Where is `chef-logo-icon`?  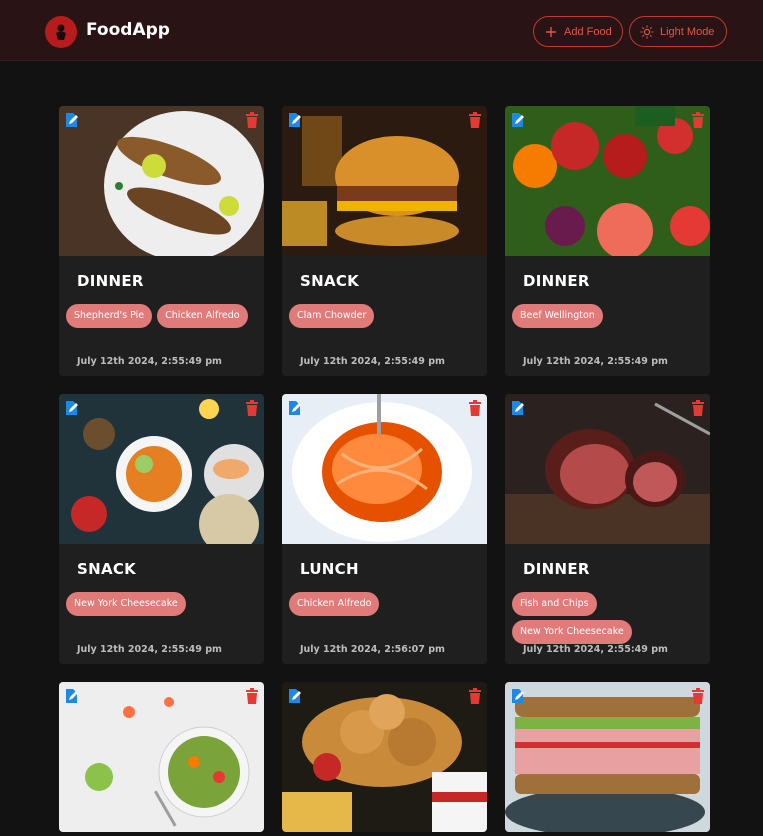
chef-logo-icon is located at coordinates (61, 32).